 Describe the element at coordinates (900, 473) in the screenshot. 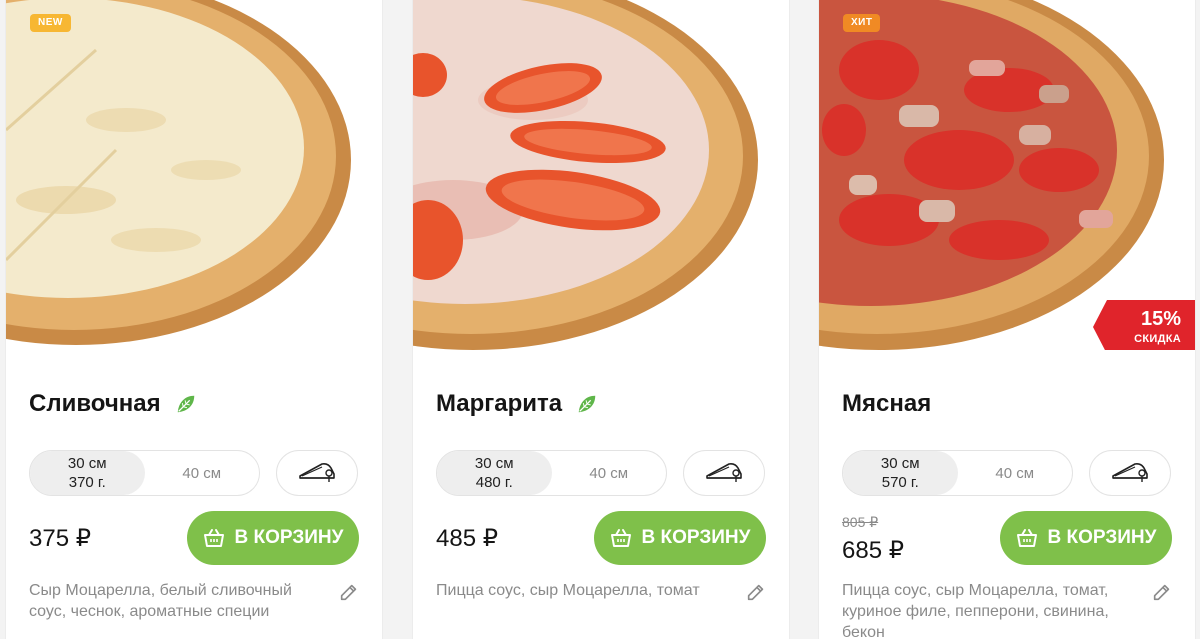

I see `size-option-30: 30 см 570 г.` at that location.